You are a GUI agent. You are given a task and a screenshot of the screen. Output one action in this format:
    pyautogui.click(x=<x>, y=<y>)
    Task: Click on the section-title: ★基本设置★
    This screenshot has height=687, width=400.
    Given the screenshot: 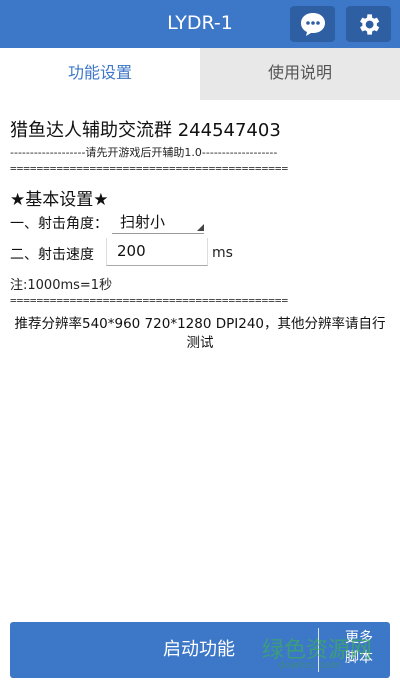 What is the action you would take?
    pyautogui.click(x=59, y=200)
    